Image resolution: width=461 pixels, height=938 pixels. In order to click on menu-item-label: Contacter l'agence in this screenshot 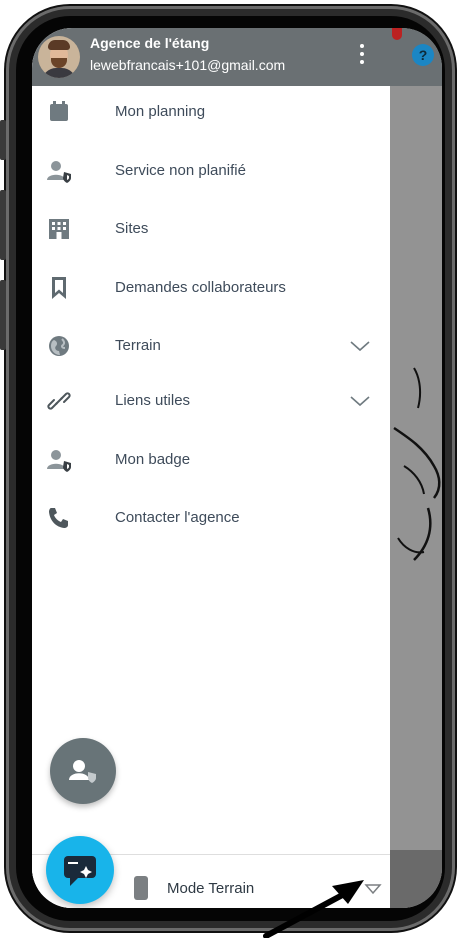, I will do `click(177, 517)`.